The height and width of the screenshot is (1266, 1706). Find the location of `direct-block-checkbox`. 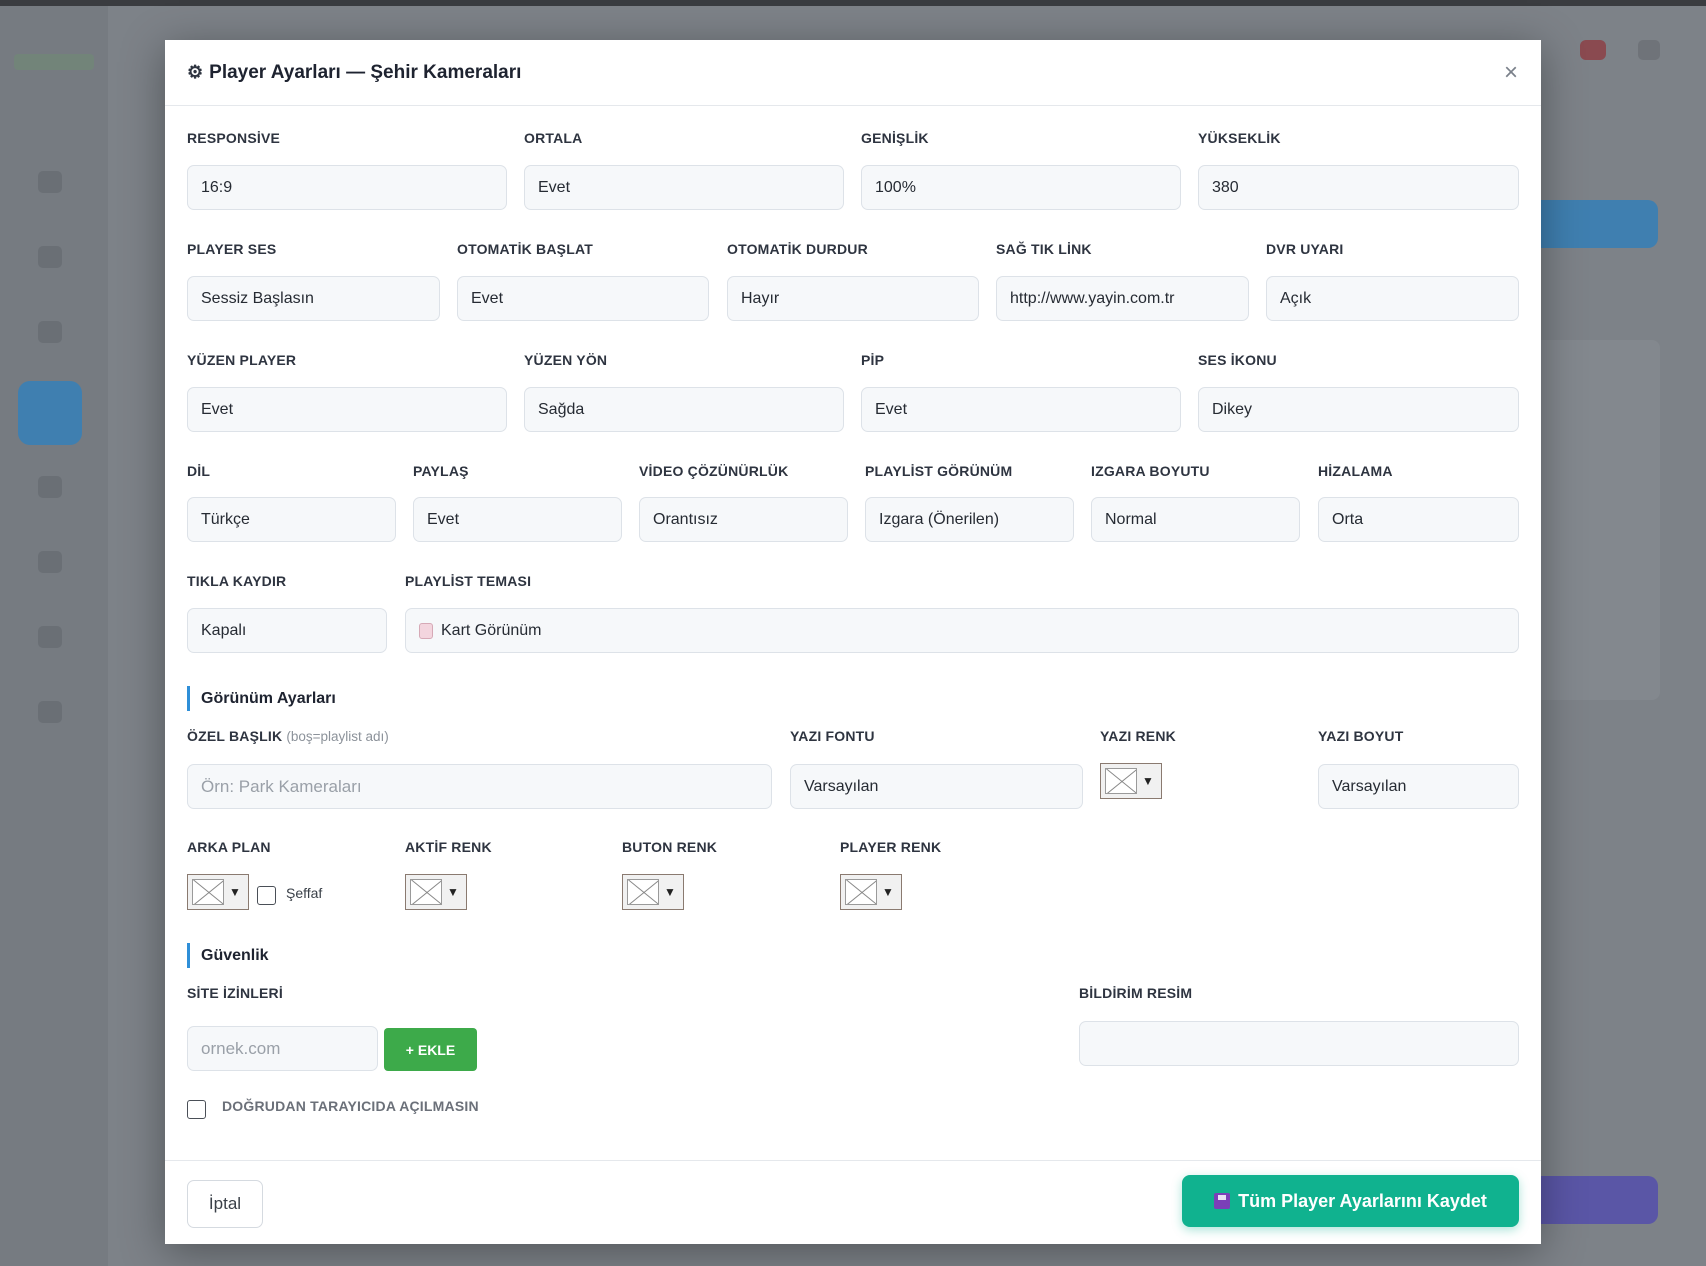

direct-block-checkbox is located at coordinates (196, 1109).